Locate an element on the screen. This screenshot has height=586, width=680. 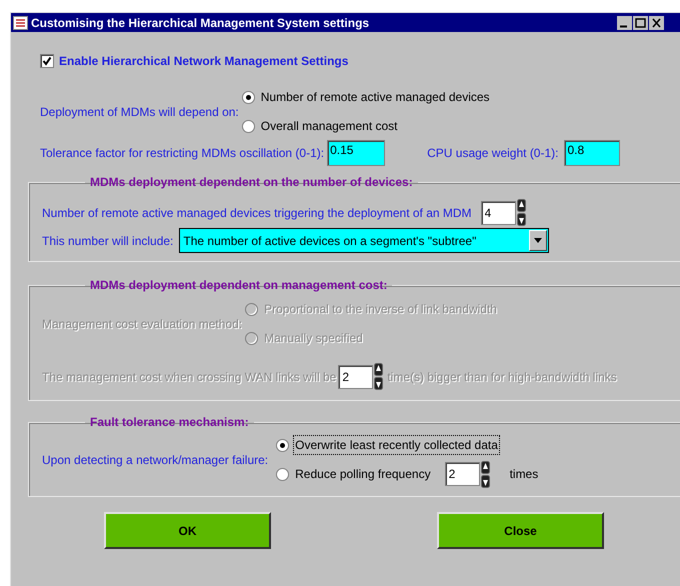
field-label: CPU usage weight (0-1): is located at coordinates (492, 153).